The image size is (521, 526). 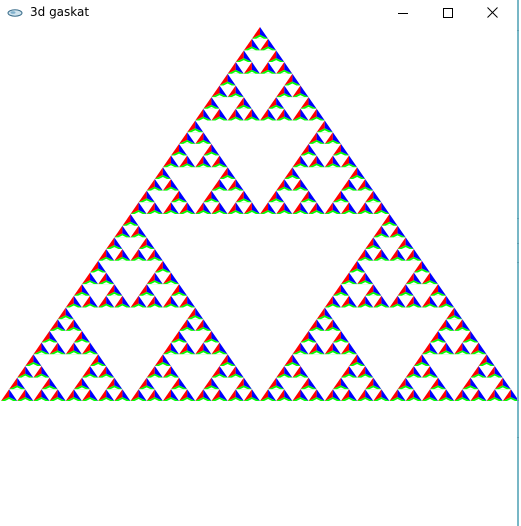 I want to click on maximize-icon, so click(x=447, y=12).